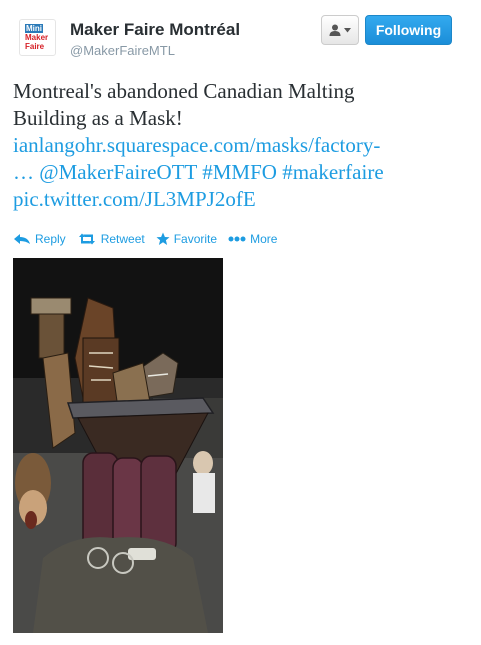  Describe the element at coordinates (347, 29) in the screenshot. I see `caret-down-icon` at that location.